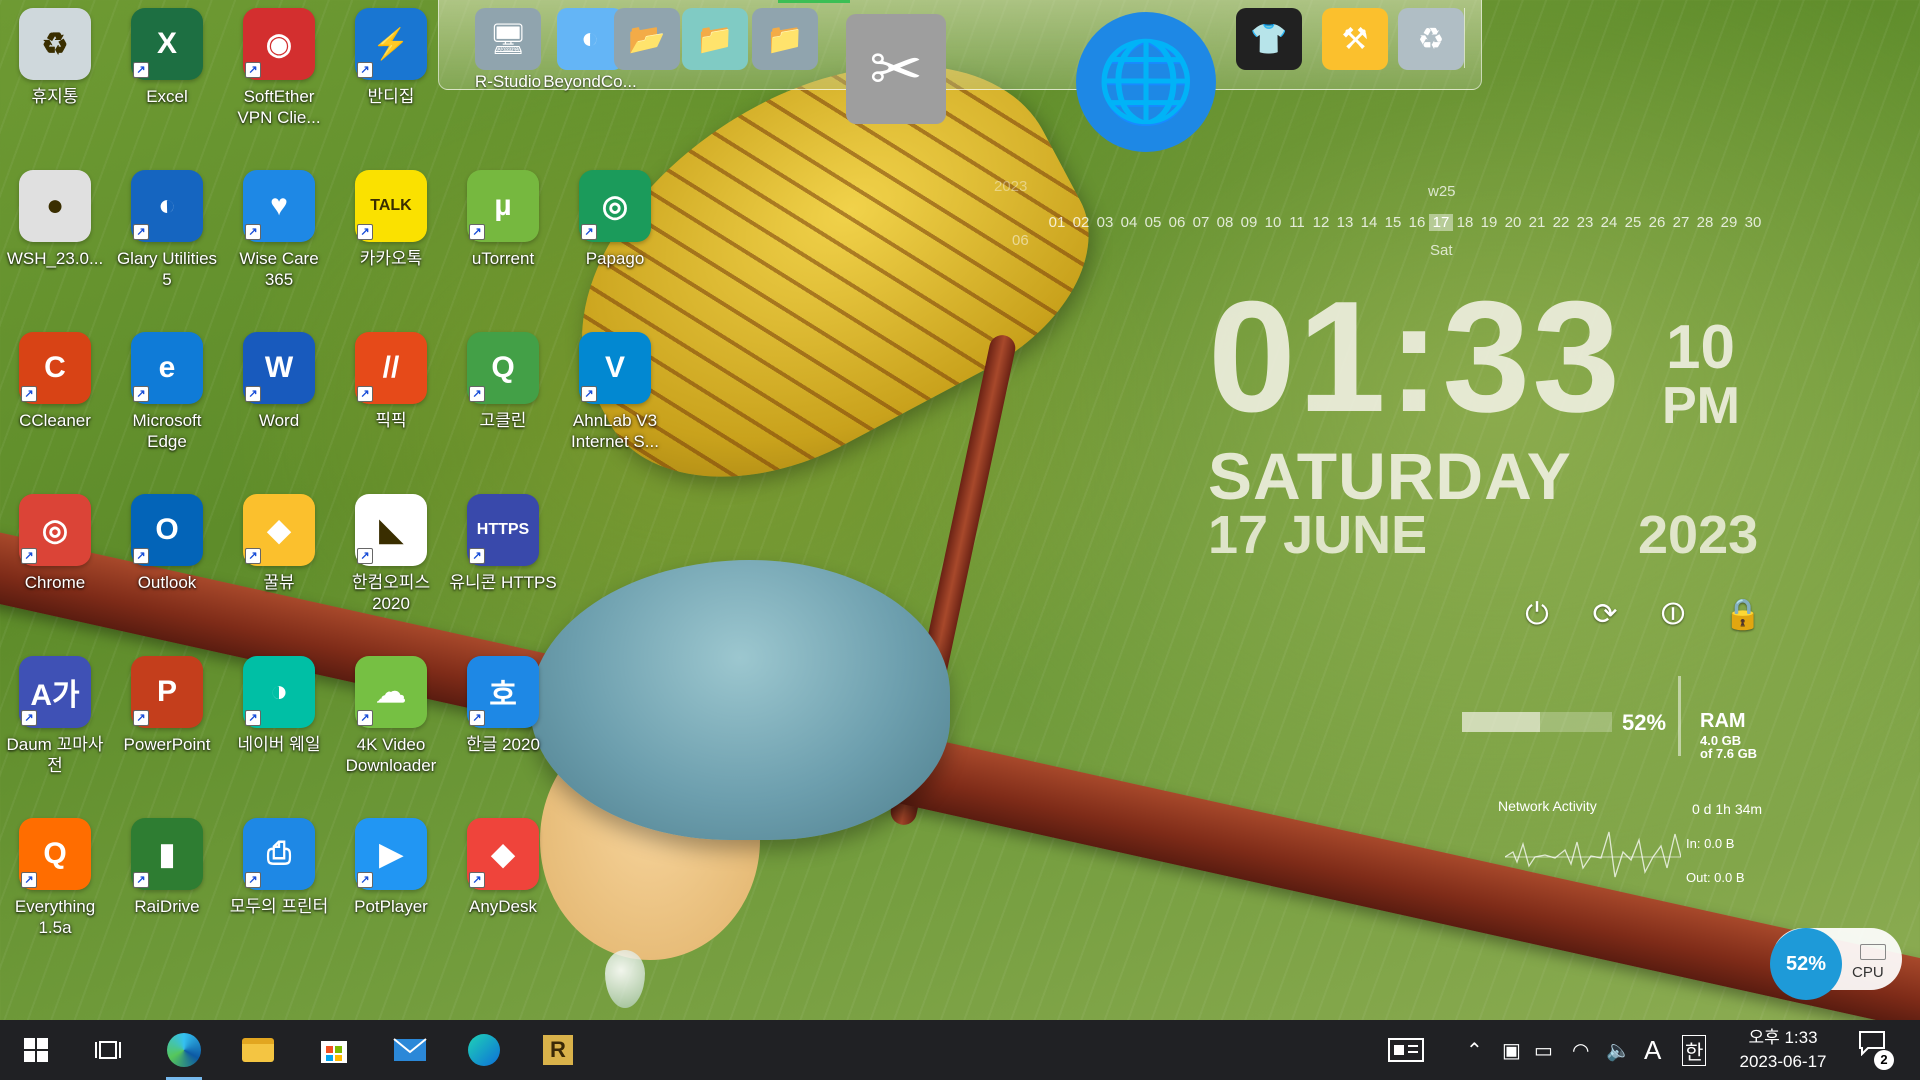  What do you see at coordinates (391, 755) in the screenshot?
I see `desktop-icon-label: 4K Video Downloader` at bounding box center [391, 755].